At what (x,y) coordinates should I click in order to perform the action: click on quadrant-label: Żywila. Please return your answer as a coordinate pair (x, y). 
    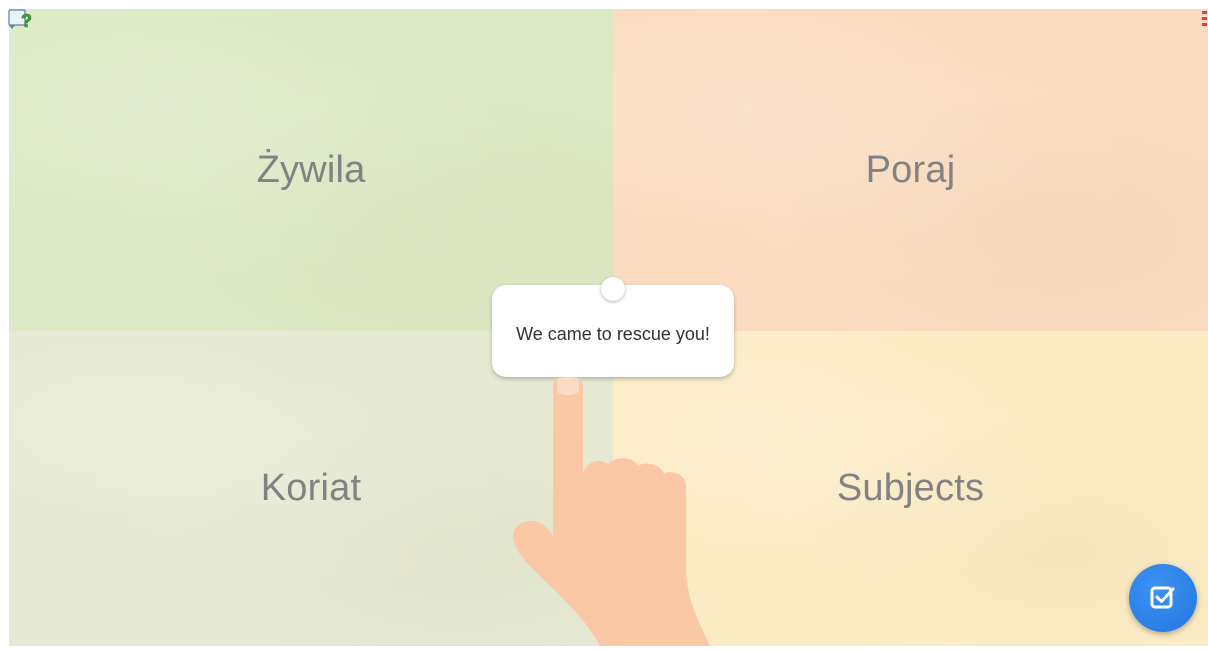
    Looking at the image, I should click on (311, 169).